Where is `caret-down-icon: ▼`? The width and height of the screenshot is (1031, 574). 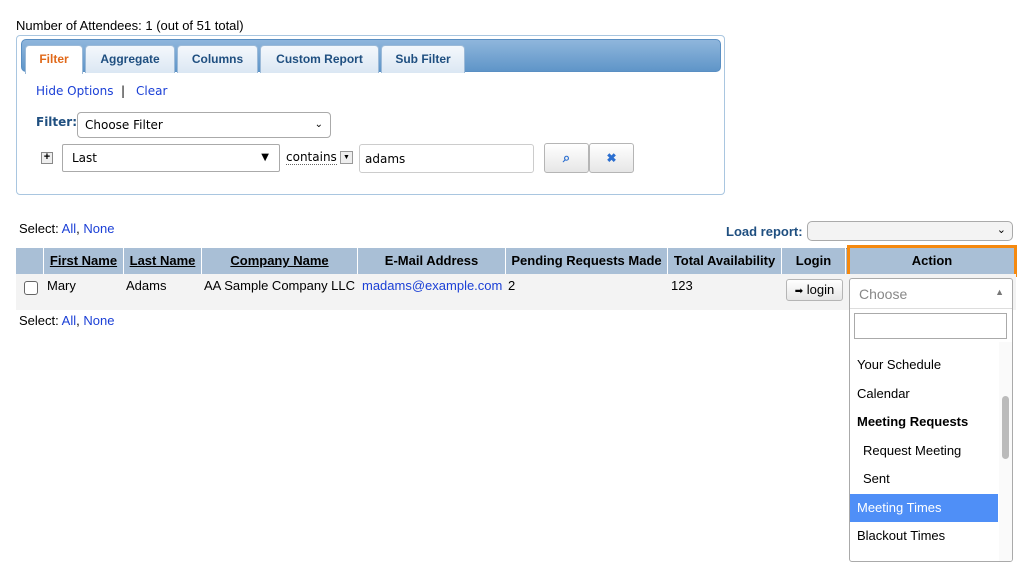
caret-down-icon: ▼ is located at coordinates (265, 157).